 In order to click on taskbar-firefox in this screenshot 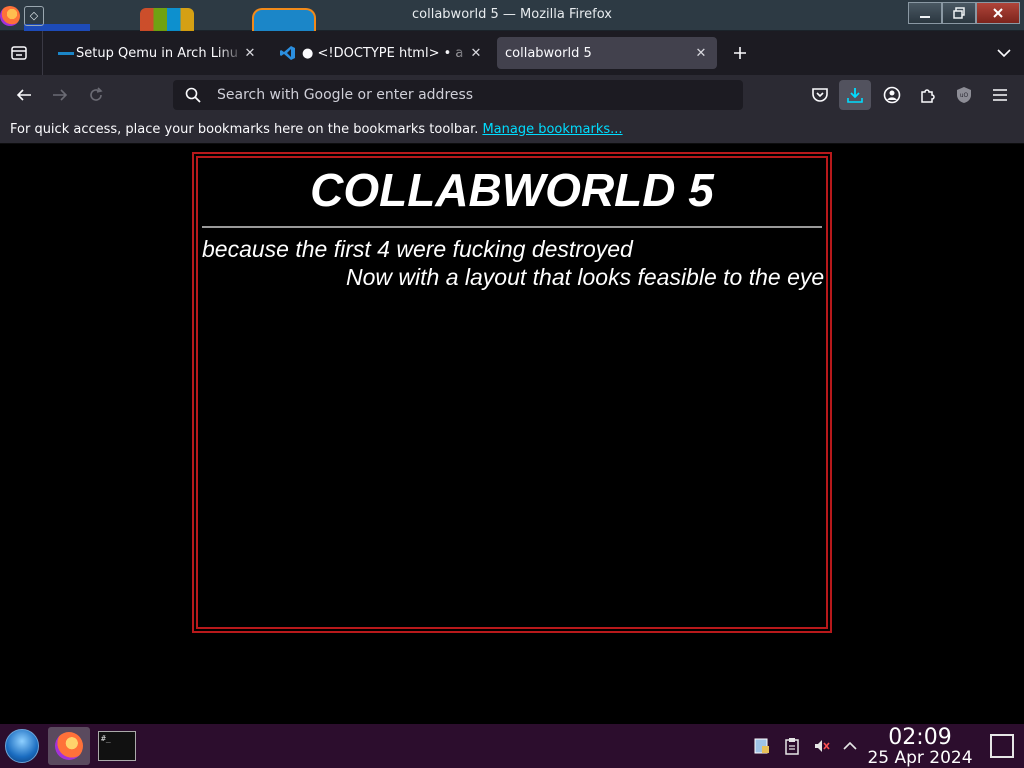, I will do `click(69, 746)`.